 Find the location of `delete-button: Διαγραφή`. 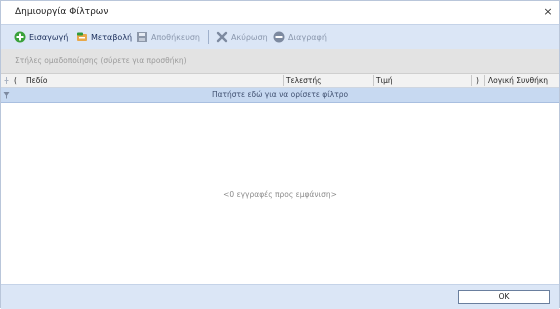

delete-button: Διαγραφή is located at coordinates (300, 37).